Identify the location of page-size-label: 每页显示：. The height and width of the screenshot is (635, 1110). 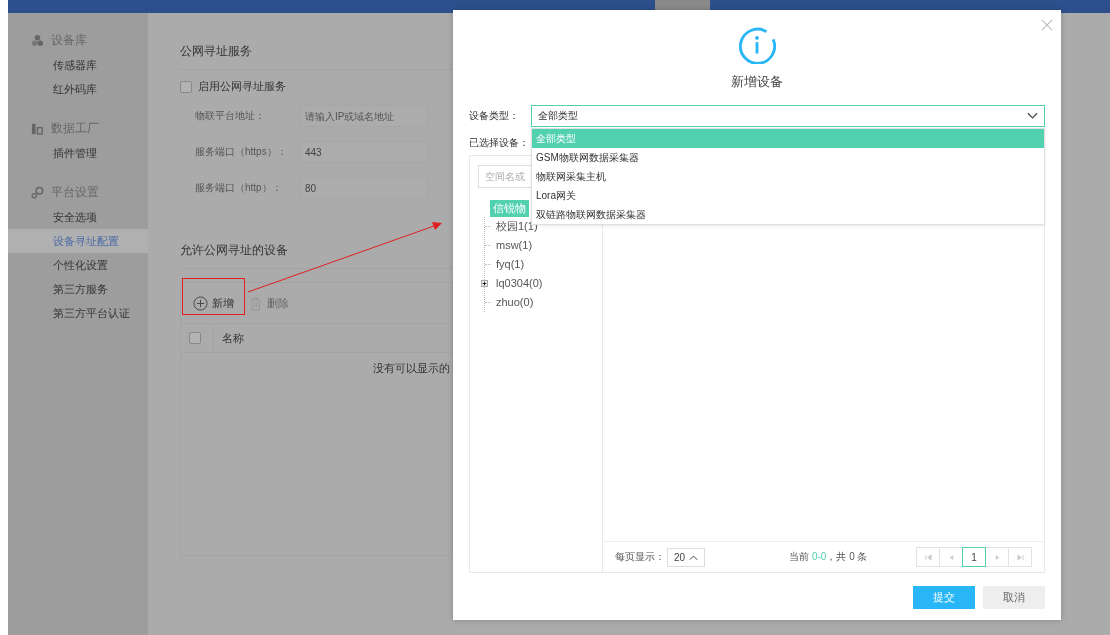
(640, 557).